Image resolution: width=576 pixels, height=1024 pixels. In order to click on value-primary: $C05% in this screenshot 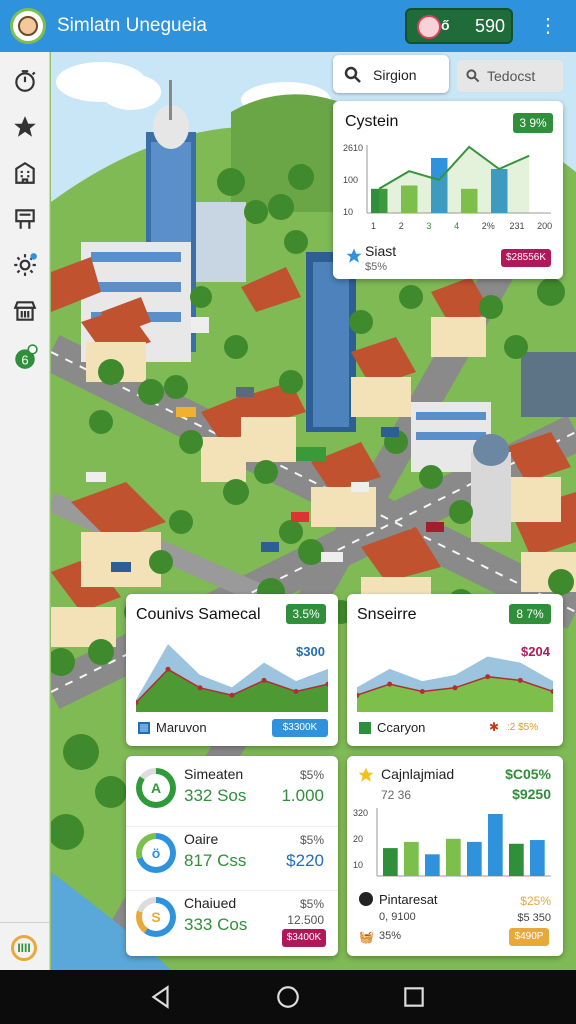, I will do `click(528, 774)`.